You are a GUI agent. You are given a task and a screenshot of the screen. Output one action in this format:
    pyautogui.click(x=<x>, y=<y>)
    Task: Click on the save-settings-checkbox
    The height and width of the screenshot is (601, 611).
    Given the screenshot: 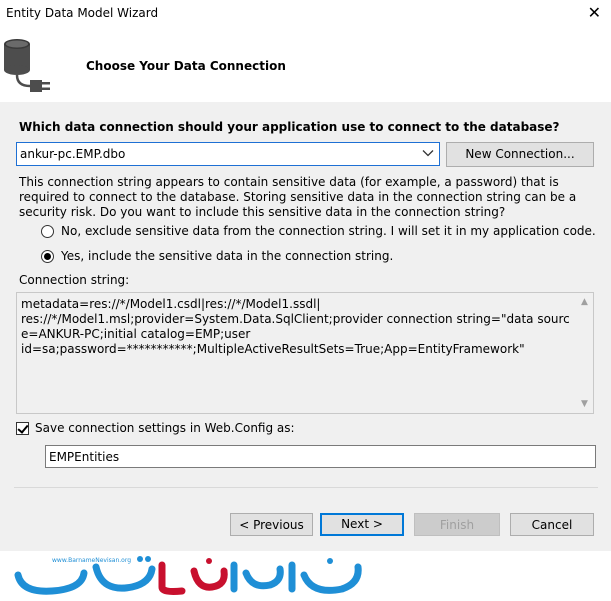 What is the action you would take?
    pyautogui.click(x=22, y=428)
    